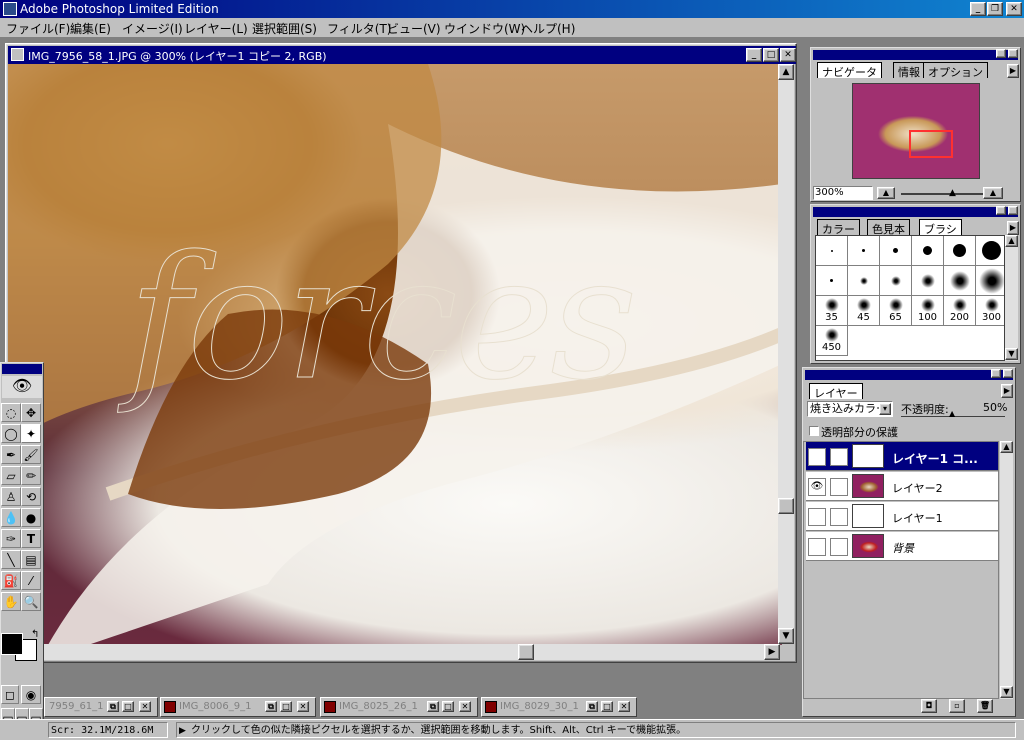  Describe the element at coordinates (786, 636) in the screenshot. I see `scroll-down-arrow-icon: ▼` at that location.